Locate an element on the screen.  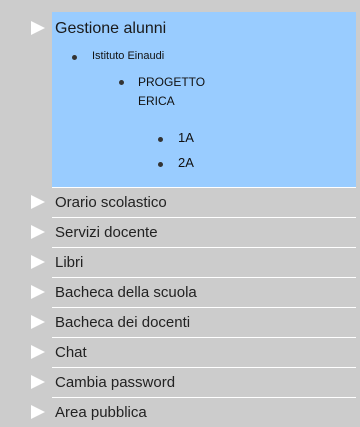
menu-item-label: Area pubblica is located at coordinates (101, 412).